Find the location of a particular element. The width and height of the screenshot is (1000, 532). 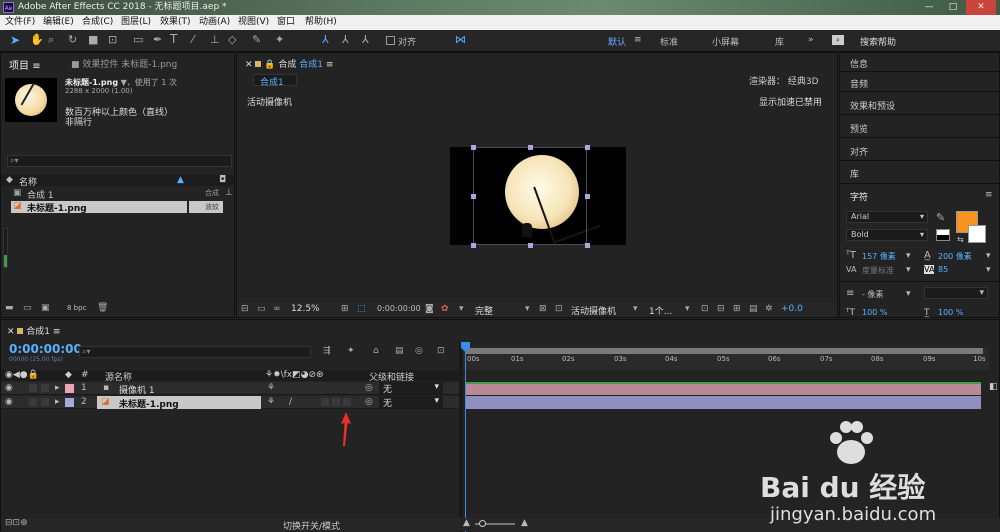

project-item-comp: ▣ 合成 1 合成 ⊥ is located at coordinates (117, 194).